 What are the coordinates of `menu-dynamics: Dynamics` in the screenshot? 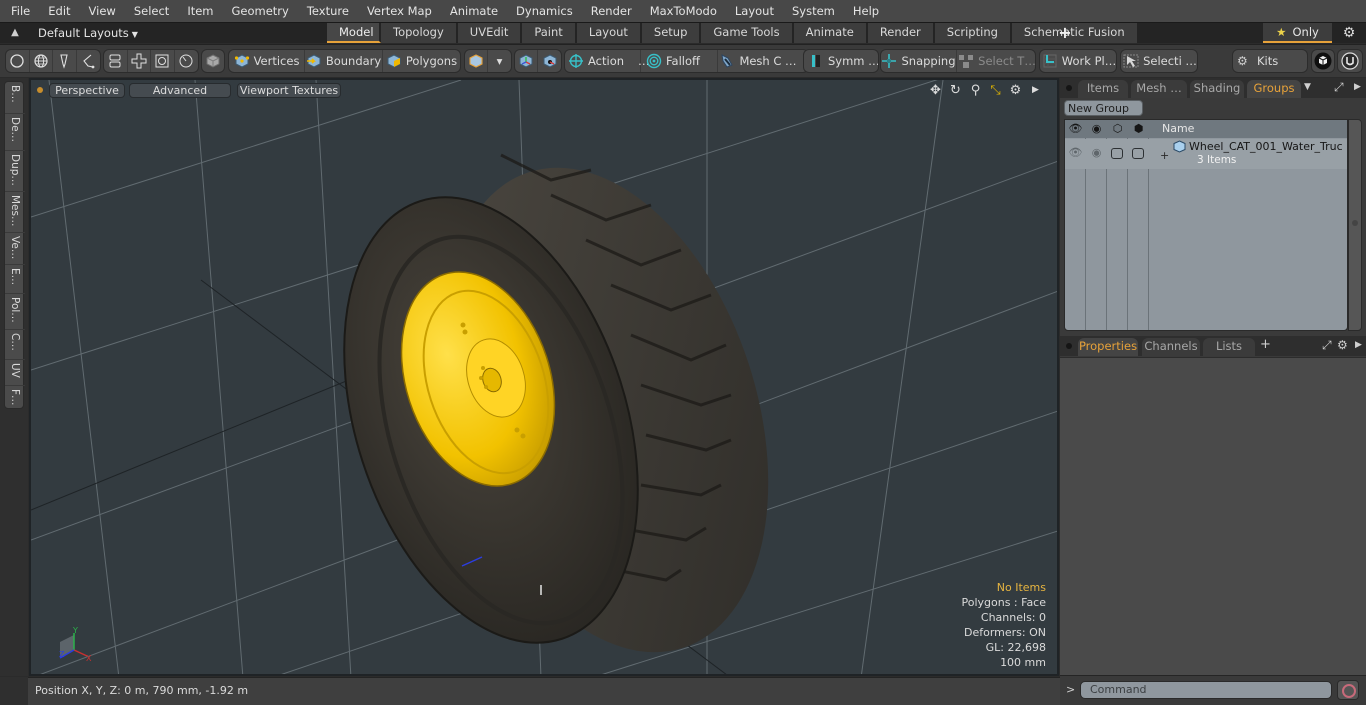 It's located at (544, 11).